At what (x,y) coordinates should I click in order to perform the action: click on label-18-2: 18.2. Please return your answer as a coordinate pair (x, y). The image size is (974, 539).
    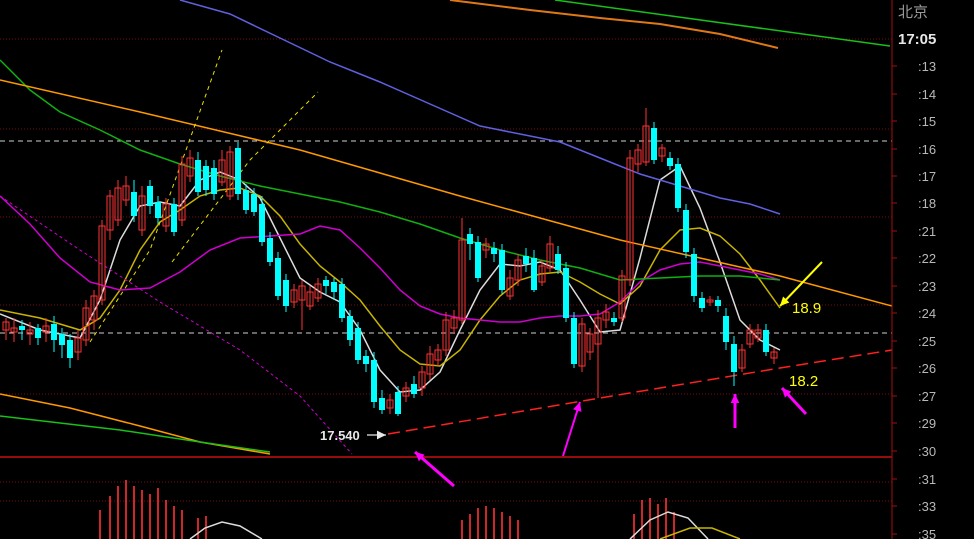
    Looking at the image, I should click on (803, 381).